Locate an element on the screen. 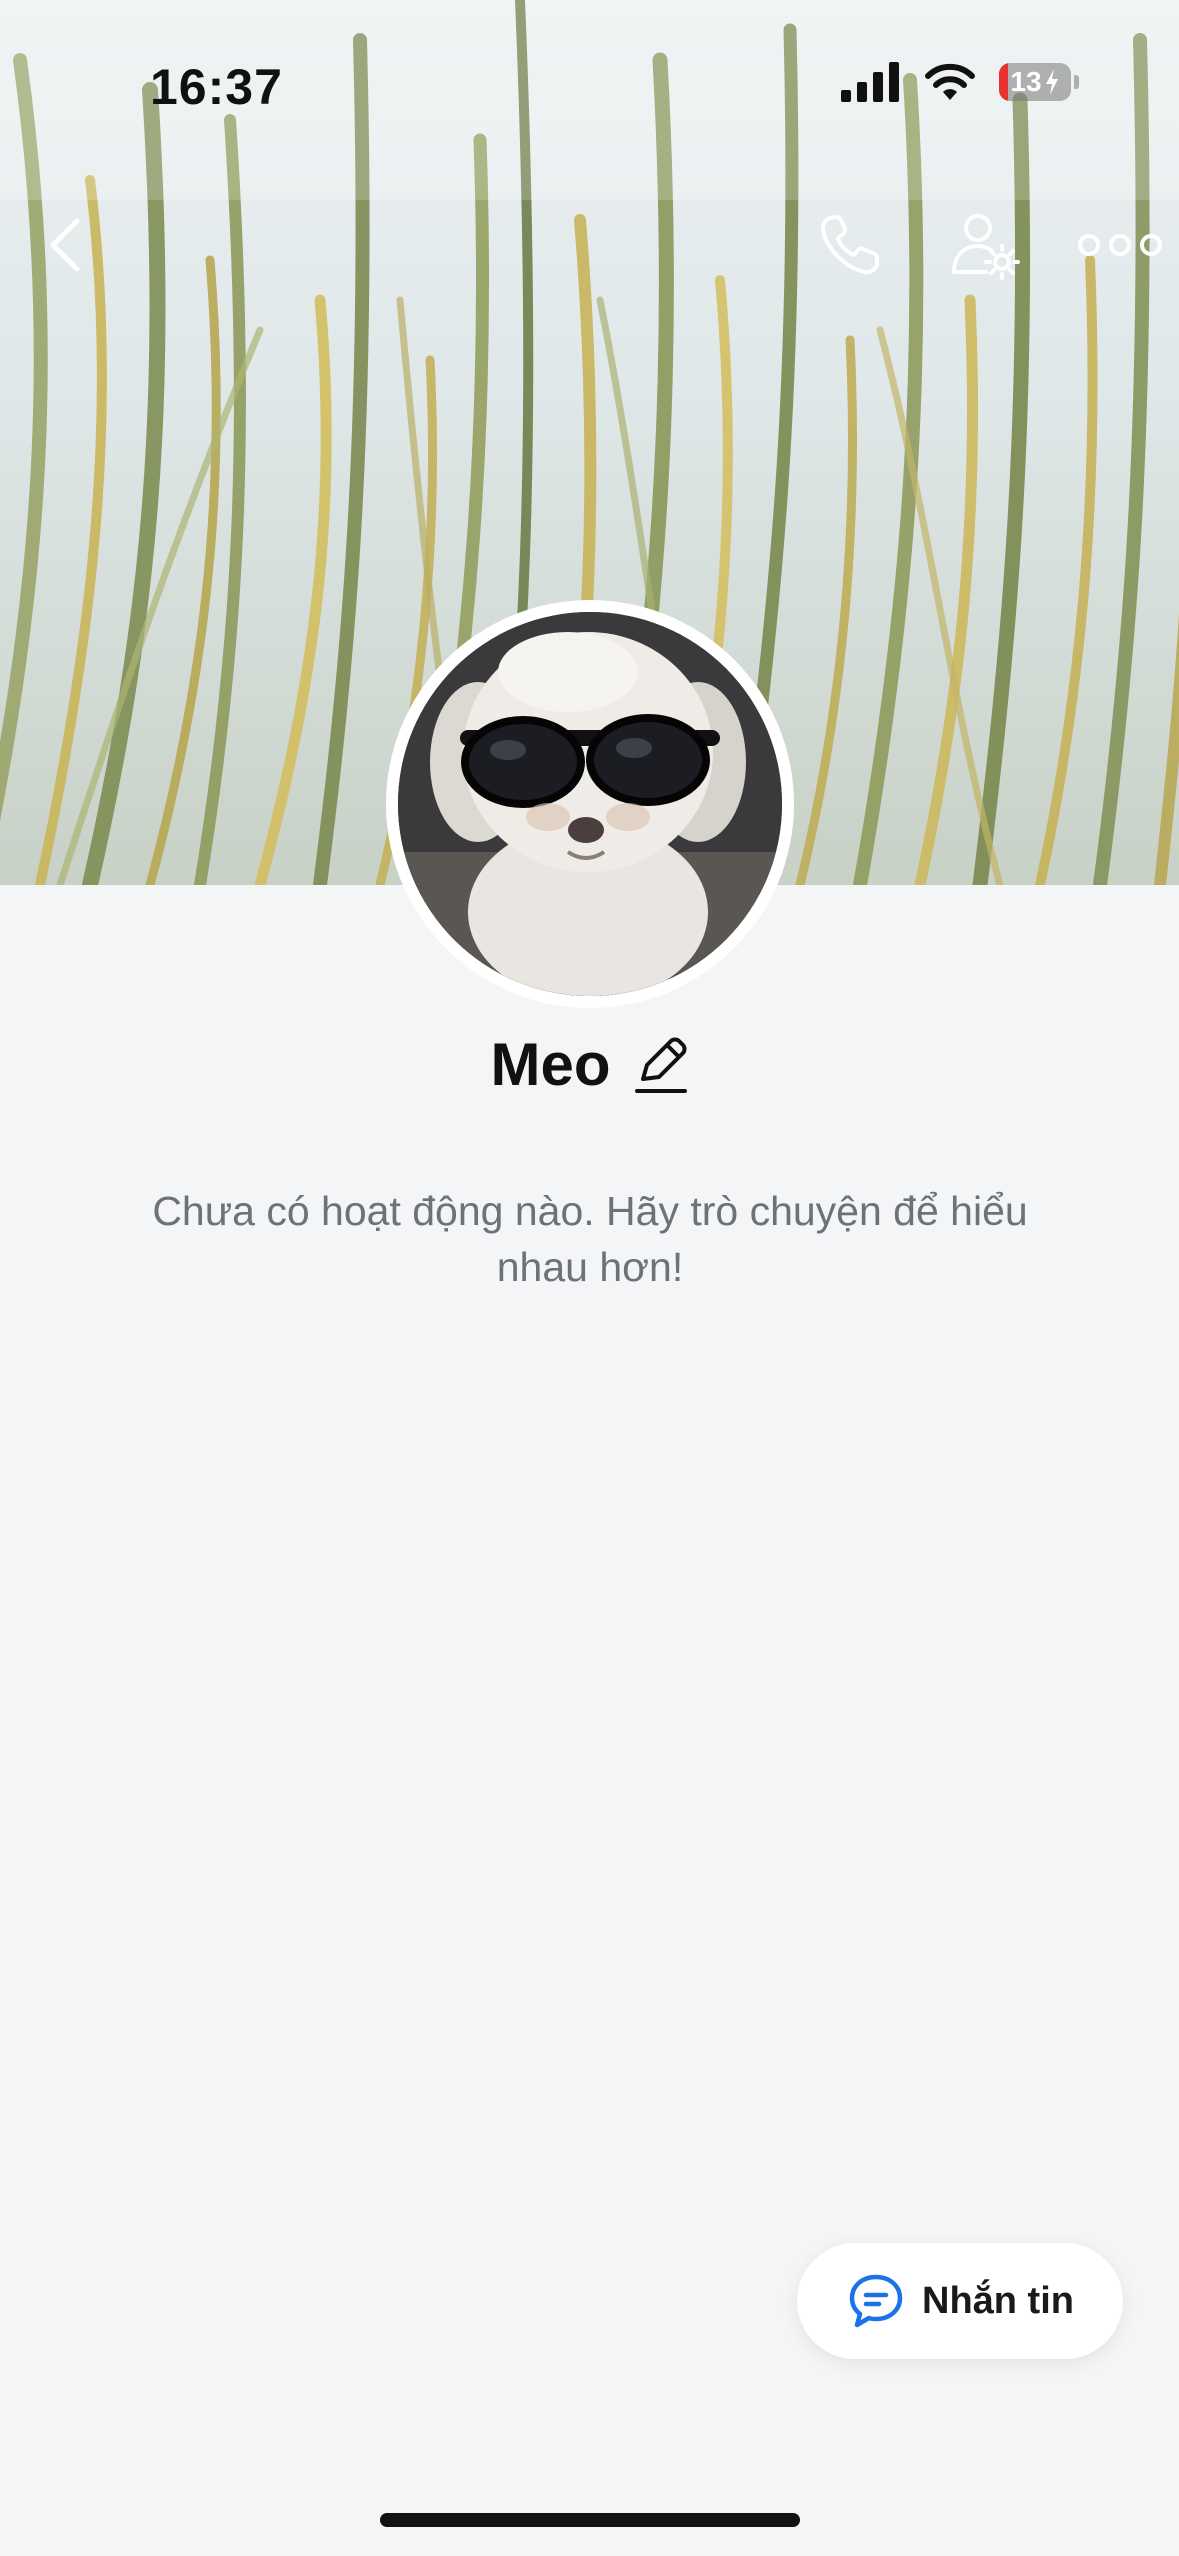 The image size is (1179, 2556). status-bar: 16:37 13 is located at coordinates (589, 75).